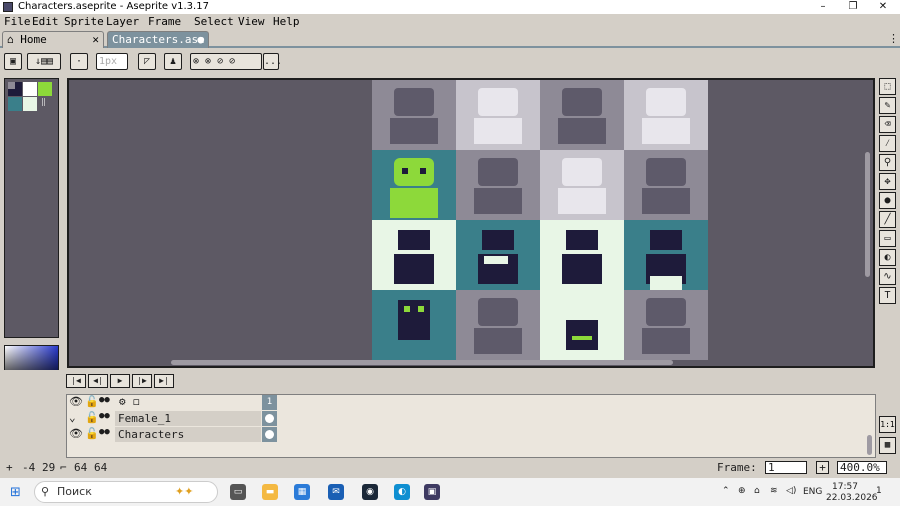  Describe the element at coordinates (845, 487) in the screenshot. I see `clock-time: 17:57` at that location.